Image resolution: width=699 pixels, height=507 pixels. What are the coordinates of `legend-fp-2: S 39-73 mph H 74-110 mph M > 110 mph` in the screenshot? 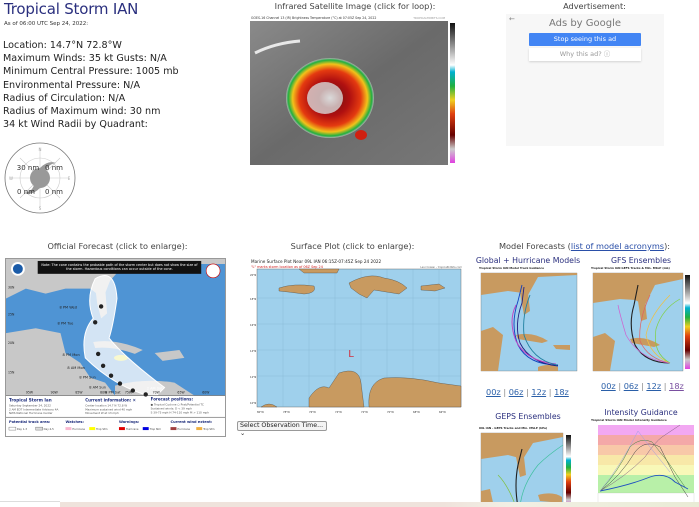 It's located at (180, 412).